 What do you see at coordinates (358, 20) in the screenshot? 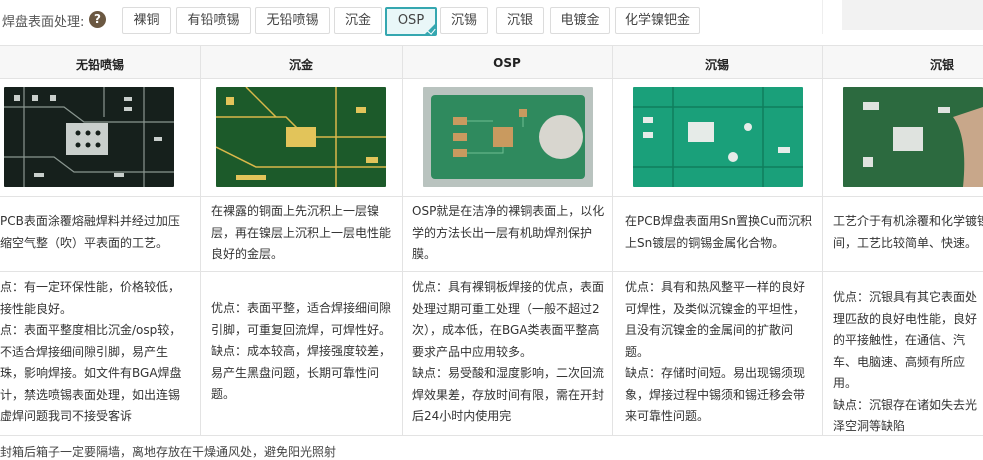
I see `option-enig: 沉金` at bounding box center [358, 20].